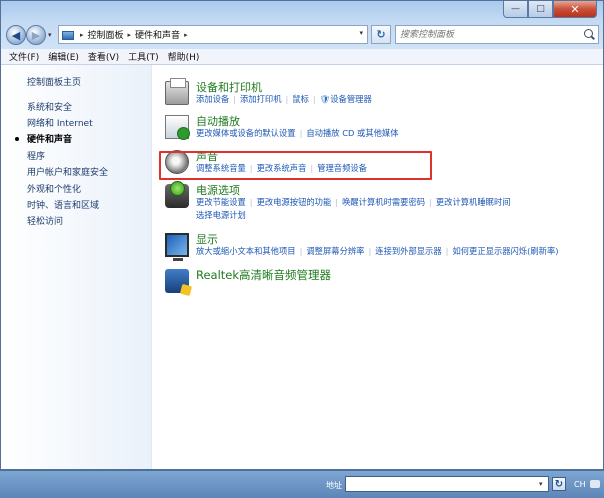 This screenshot has width=604, height=498. What do you see at coordinates (54, 188) in the screenshot?
I see `sidebar-item-appearance: 外观和个性化` at bounding box center [54, 188].